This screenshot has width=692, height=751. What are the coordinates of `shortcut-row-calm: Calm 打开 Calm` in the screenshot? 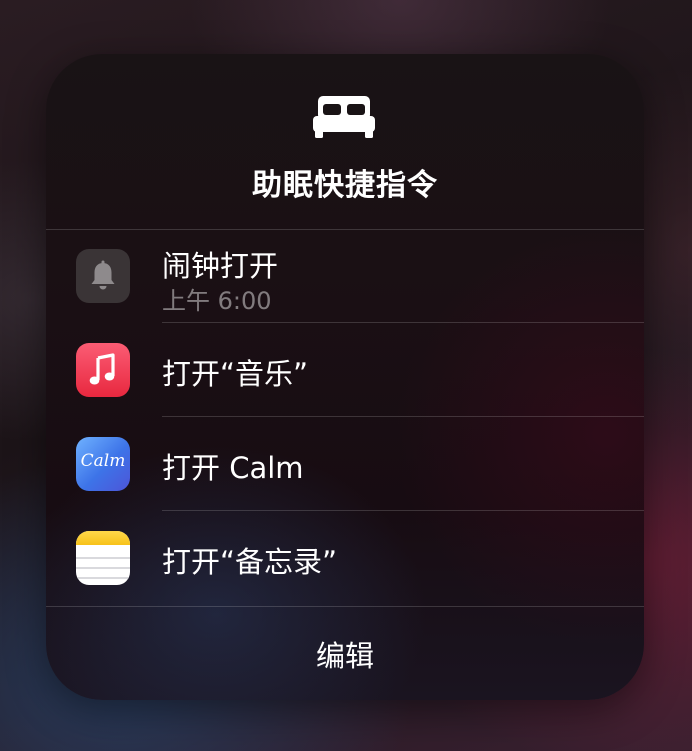 It's located at (345, 463).